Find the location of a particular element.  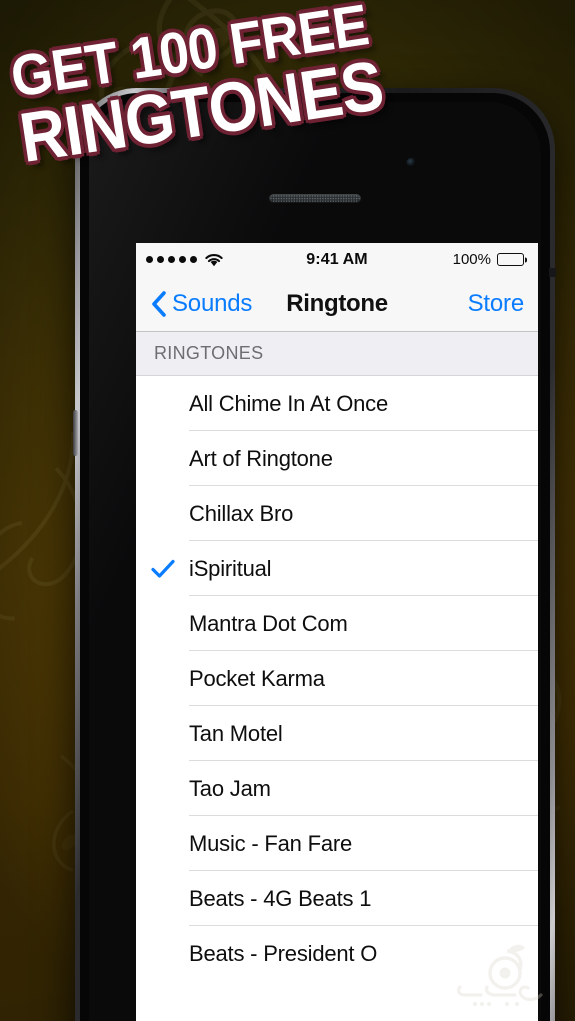

ringtone-row-label: Chillax Bro is located at coordinates (241, 513).